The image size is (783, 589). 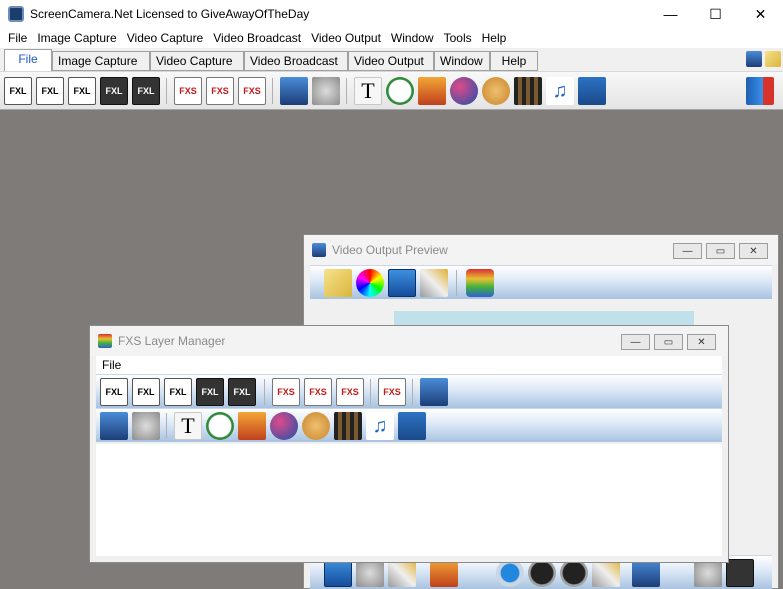 What do you see at coordinates (528, 91) in the screenshot?
I see `film-icon` at bounding box center [528, 91].